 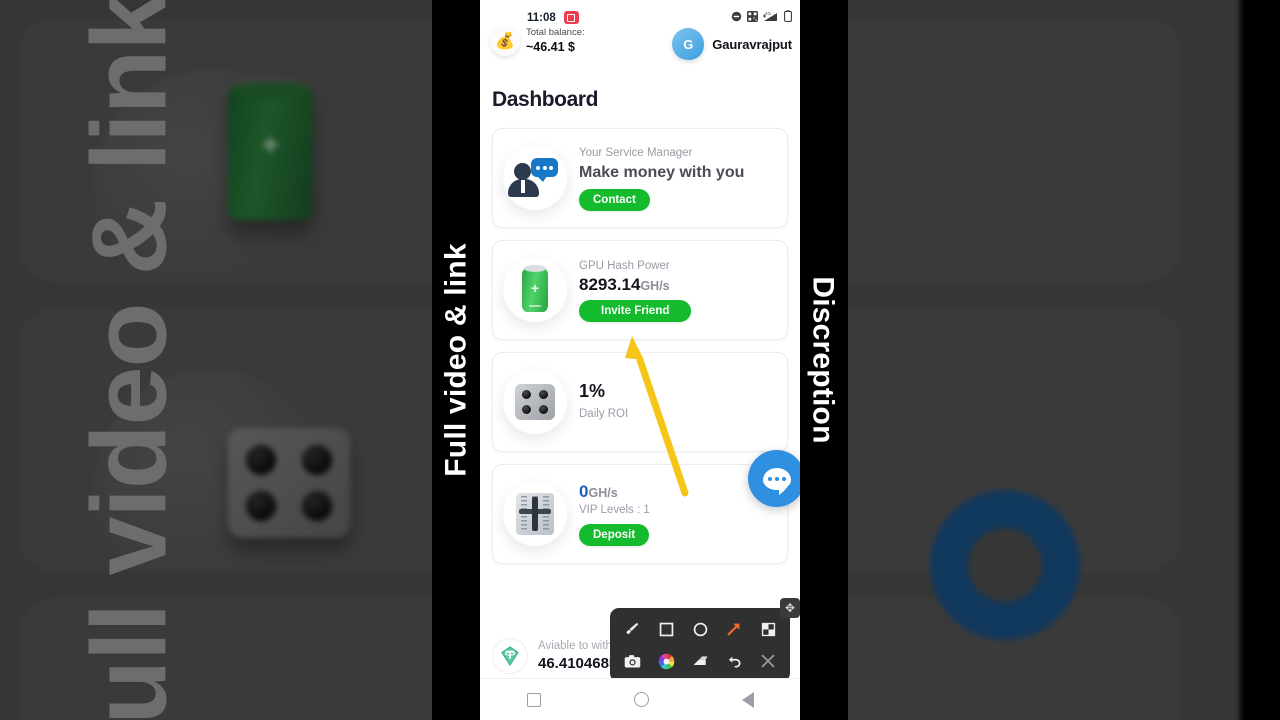 I want to click on usdt-tether-icon, so click(x=510, y=656).